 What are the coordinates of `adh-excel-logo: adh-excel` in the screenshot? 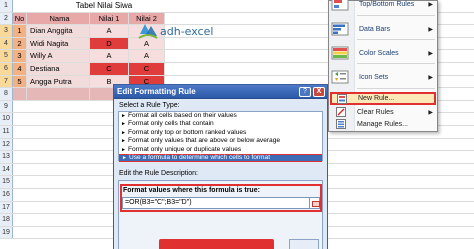 It's located at (175, 31).